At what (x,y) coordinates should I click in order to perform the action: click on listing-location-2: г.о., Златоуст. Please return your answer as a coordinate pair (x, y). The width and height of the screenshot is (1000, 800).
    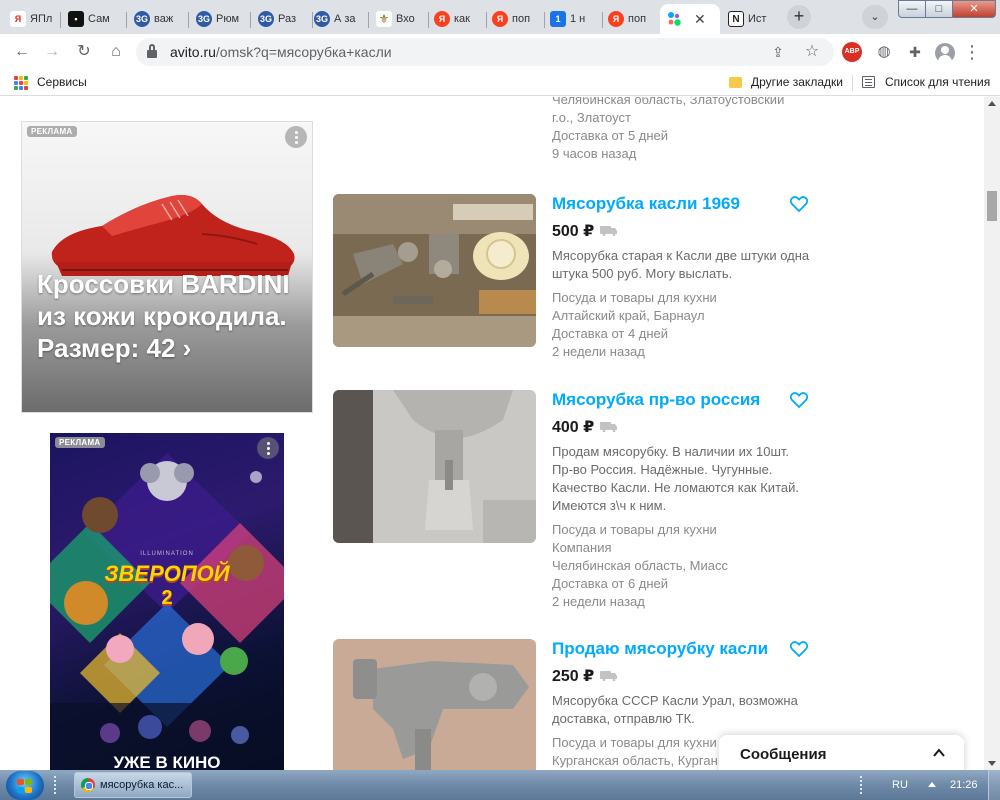
    Looking at the image, I should click on (591, 117).